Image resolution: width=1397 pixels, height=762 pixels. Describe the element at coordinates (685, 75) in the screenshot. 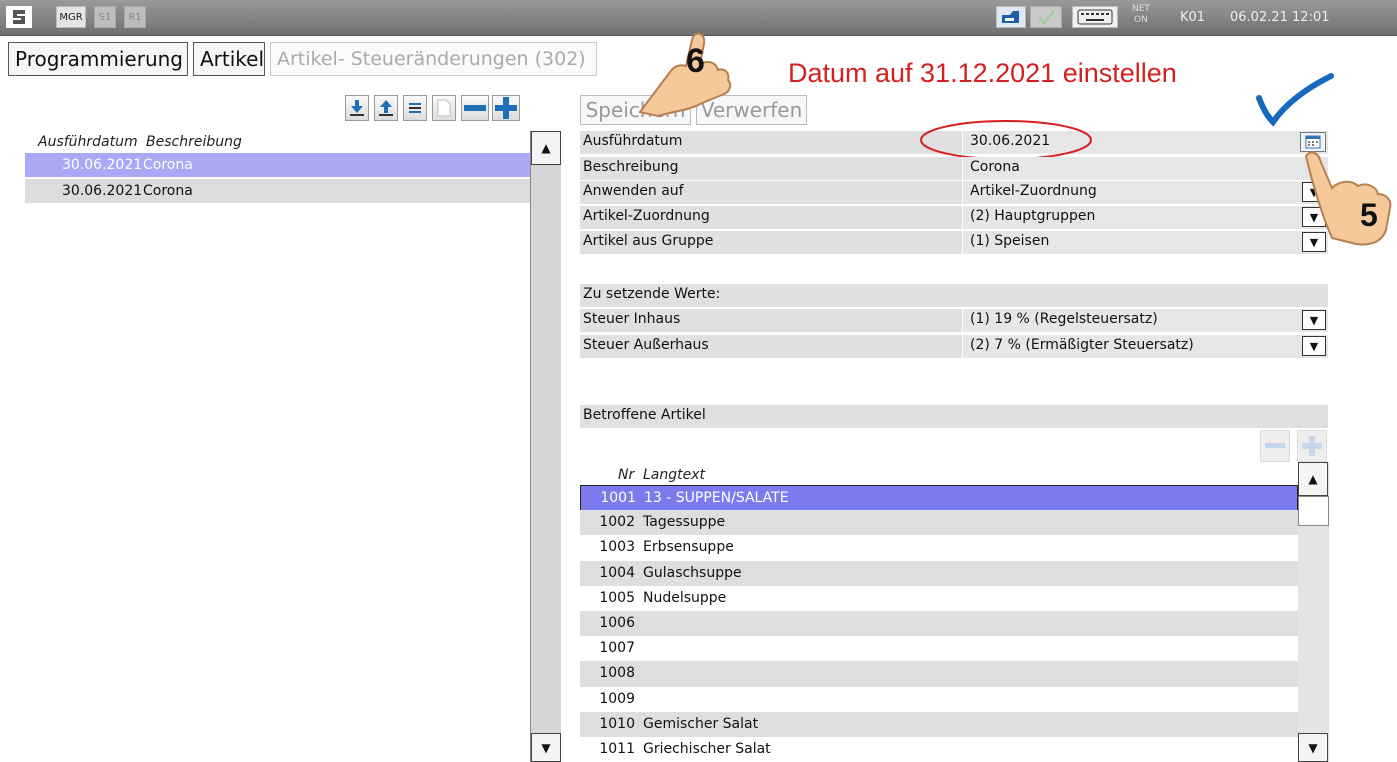

I see `pointing-hand-icon: 6` at that location.